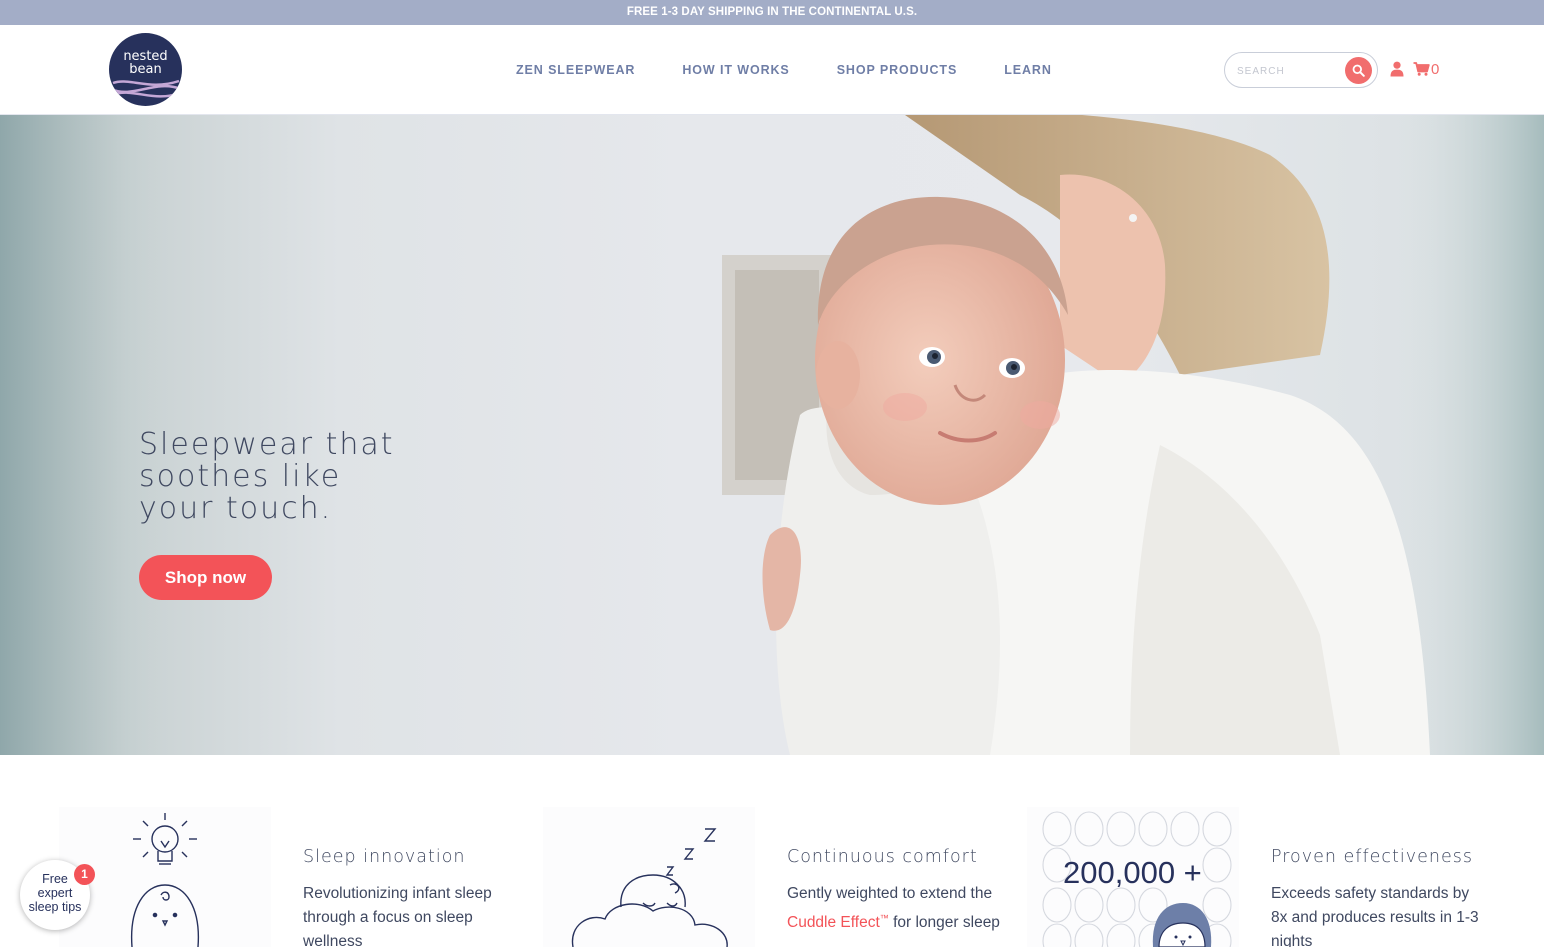  Describe the element at coordinates (882, 857) in the screenshot. I see `feature-title-continuous-comfort: Continuous comfort` at that location.